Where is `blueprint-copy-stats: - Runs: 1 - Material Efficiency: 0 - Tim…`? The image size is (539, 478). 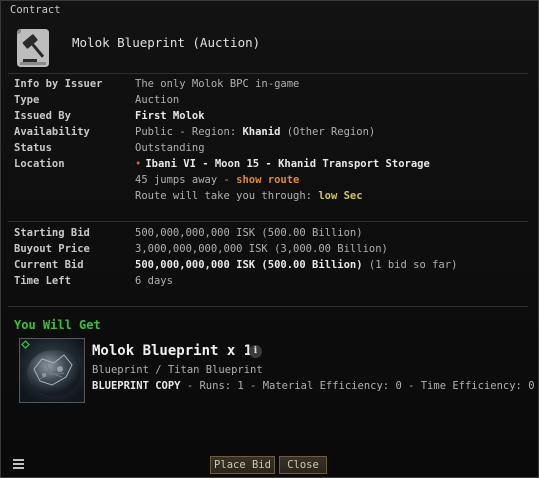
blueprint-copy-stats: - Runs: 1 - Material Efficiency: 0 - Tim… is located at coordinates (357, 386).